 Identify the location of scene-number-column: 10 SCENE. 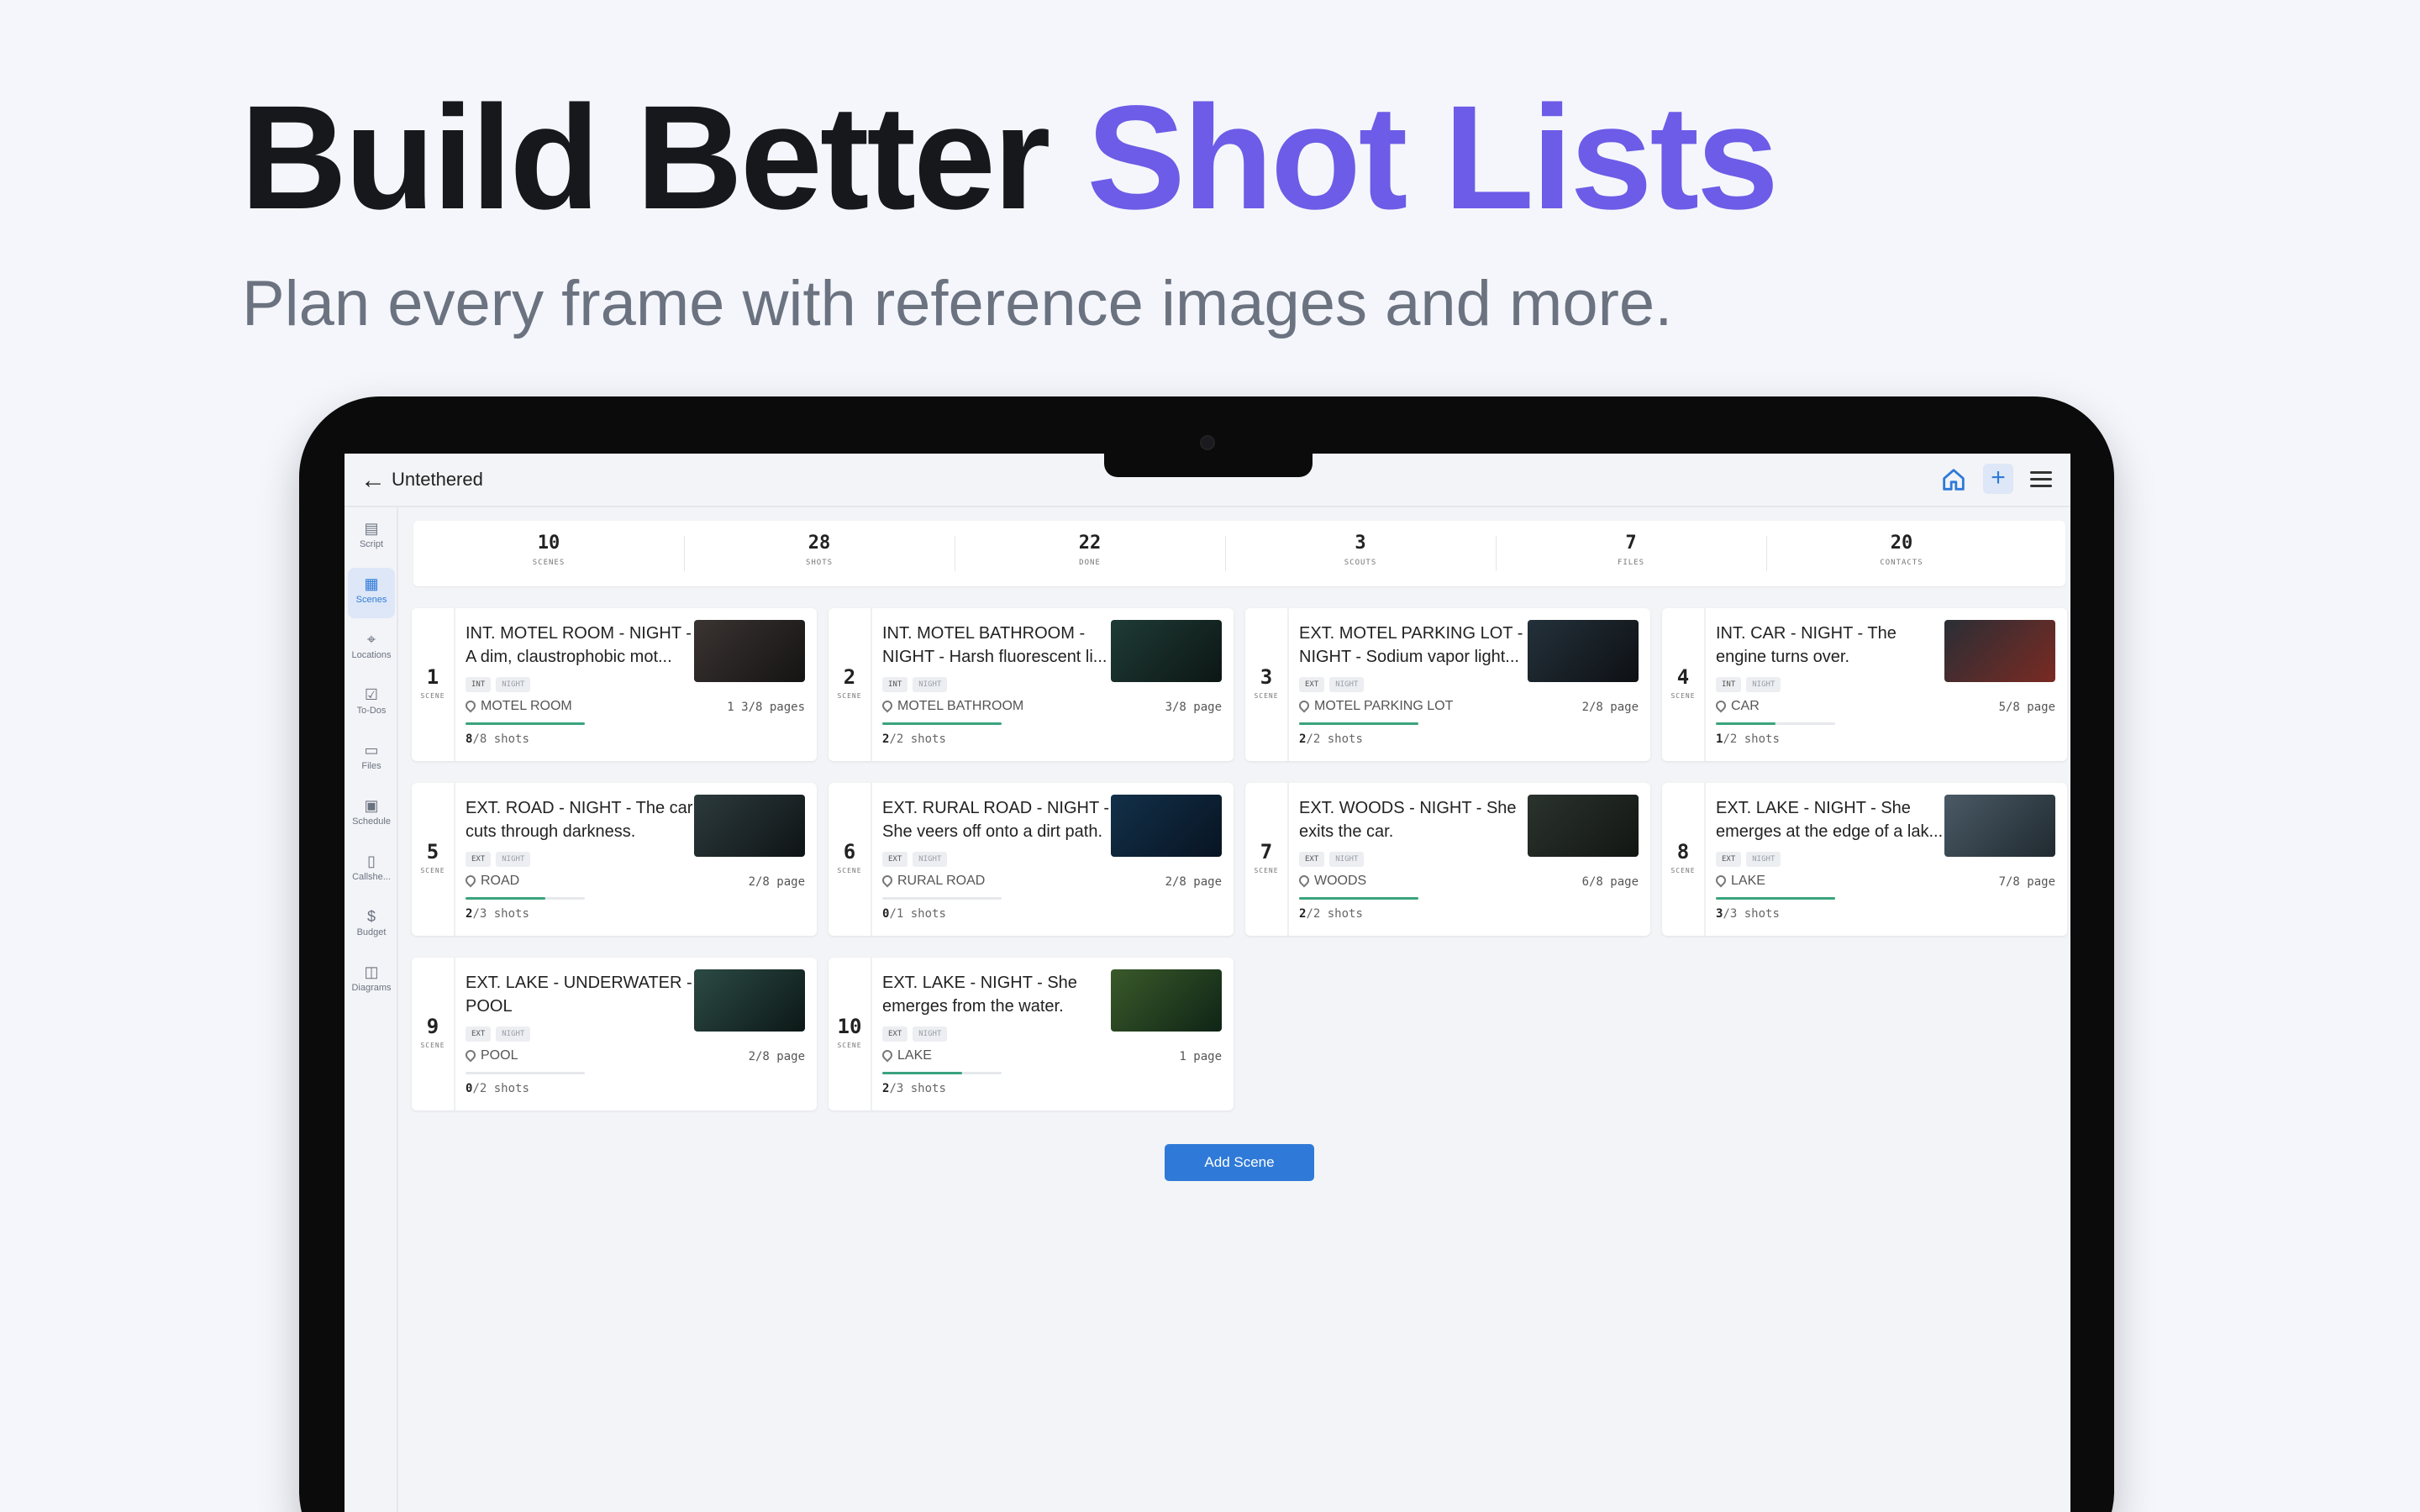
(850, 1034).